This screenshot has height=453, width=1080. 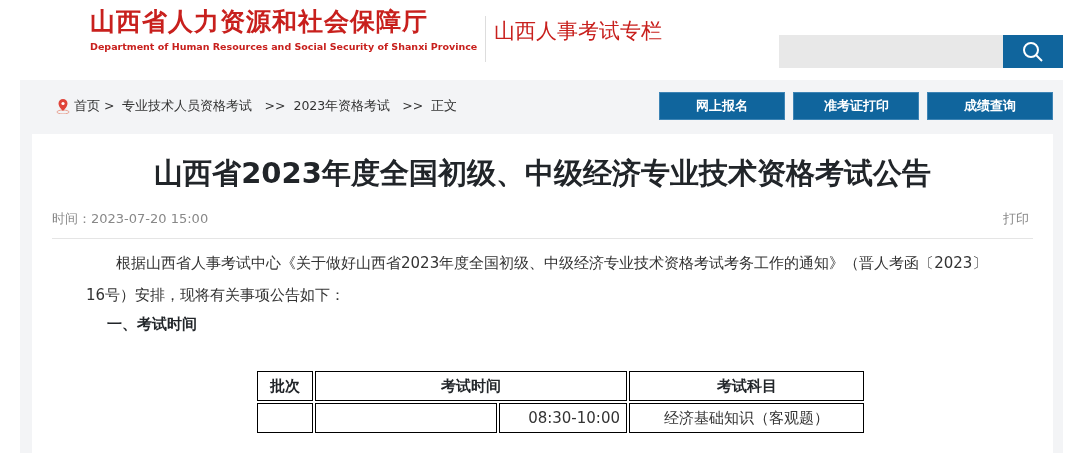 What do you see at coordinates (746, 418) in the screenshot?
I see `table-cell: 经济基础知识（客观题）` at bounding box center [746, 418].